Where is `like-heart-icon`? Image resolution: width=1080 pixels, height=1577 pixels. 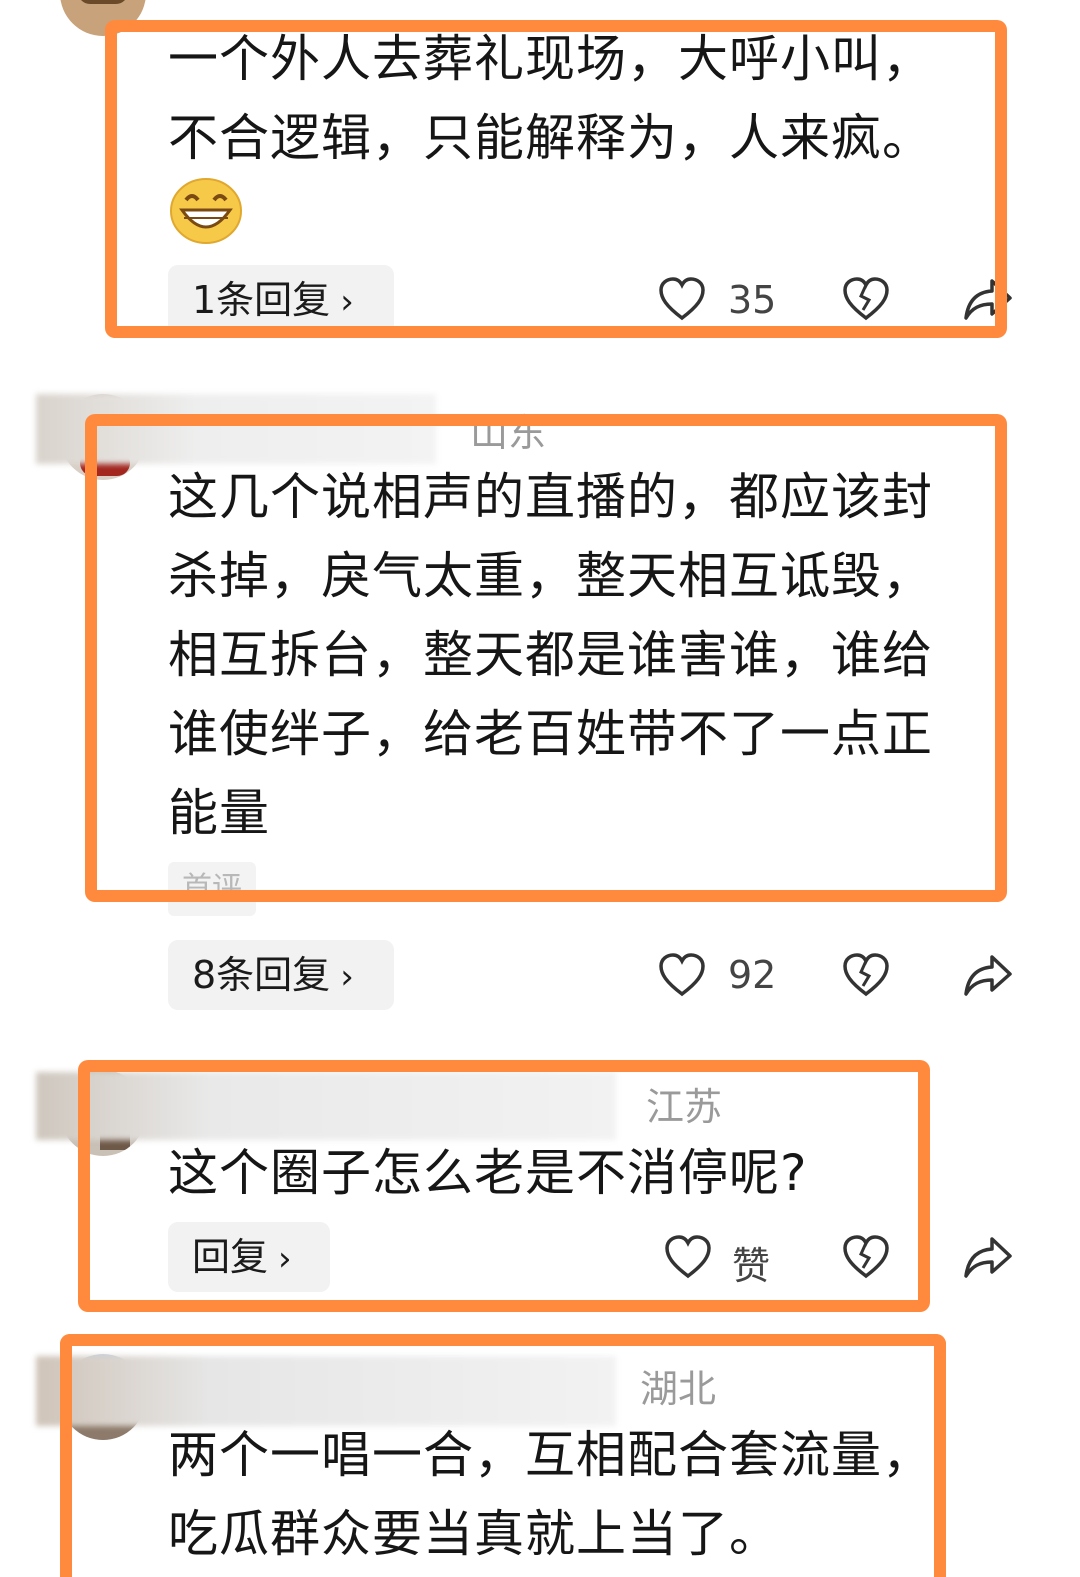 like-heart-icon is located at coordinates (682, 975).